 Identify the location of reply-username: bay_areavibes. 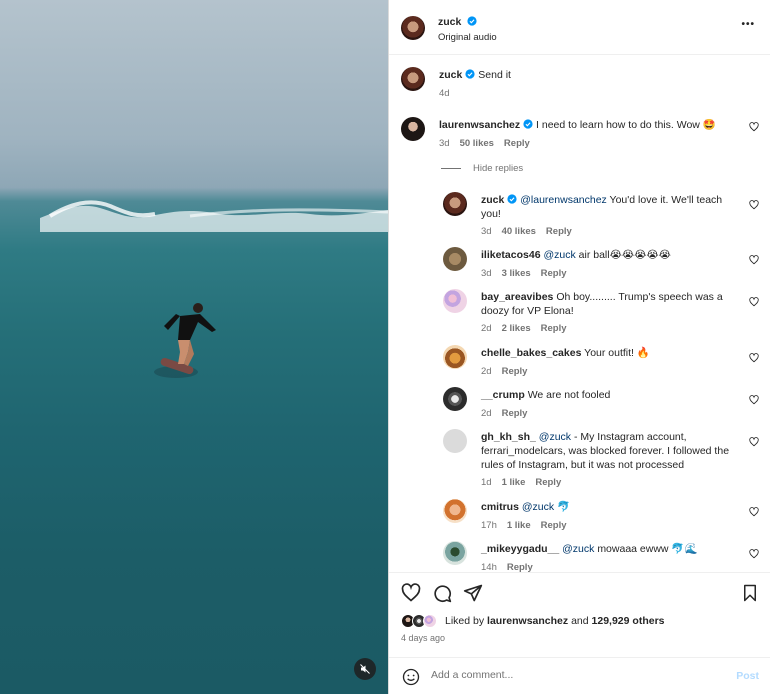
(517, 297).